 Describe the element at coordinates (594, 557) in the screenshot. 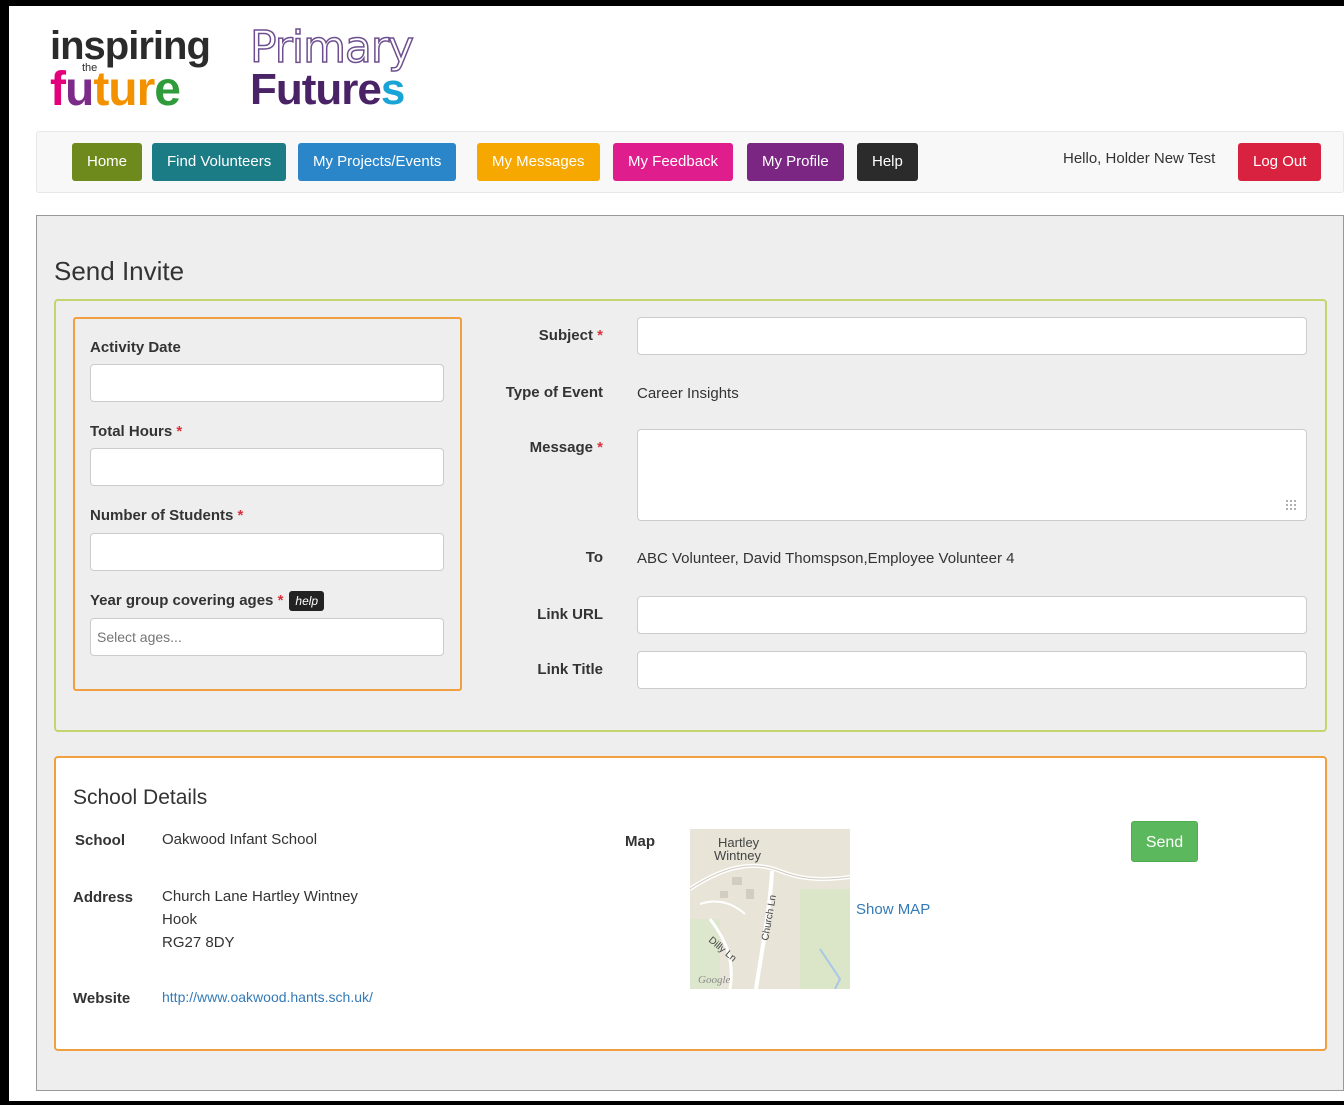

I see `to-label: To` at that location.